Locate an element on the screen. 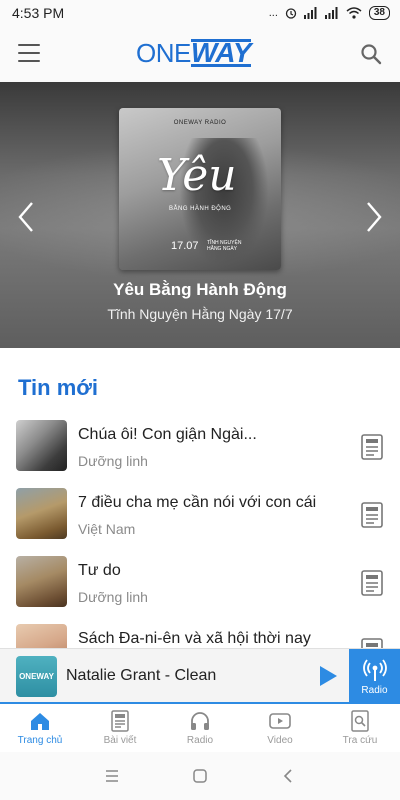 The height and width of the screenshot is (800, 400). bottom-tab-bar: Trang chủ Bài viết Radio Video Tra cứu is located at coordinates (200, 727).